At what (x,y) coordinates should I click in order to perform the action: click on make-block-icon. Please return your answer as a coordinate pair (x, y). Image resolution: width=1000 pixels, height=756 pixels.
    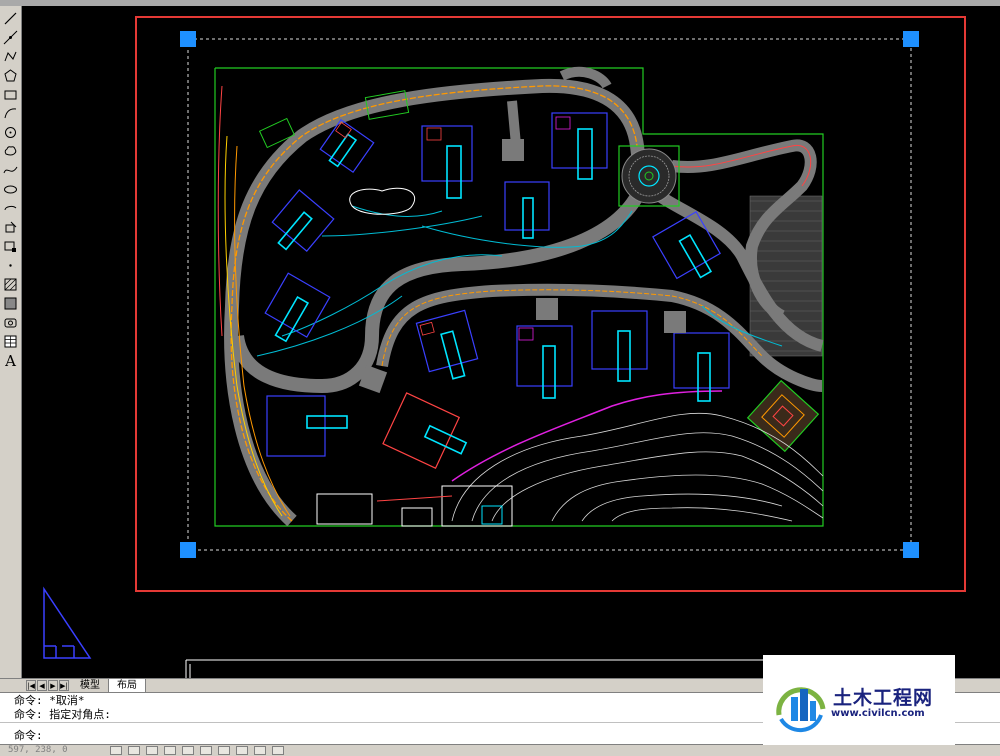
    Looking at the image, I should click on (10, 246).